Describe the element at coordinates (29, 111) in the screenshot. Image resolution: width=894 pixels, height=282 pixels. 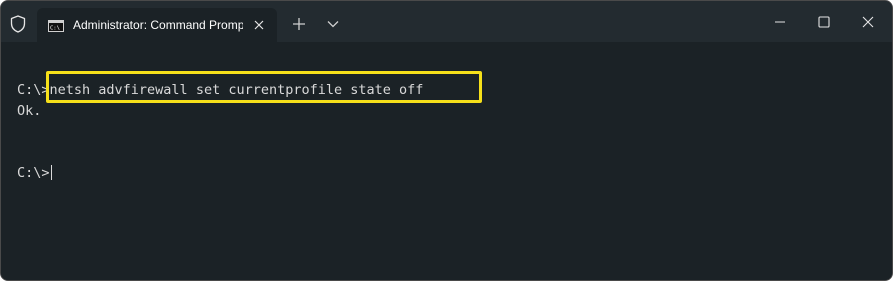
I see `output-line: Ok.` at that location.